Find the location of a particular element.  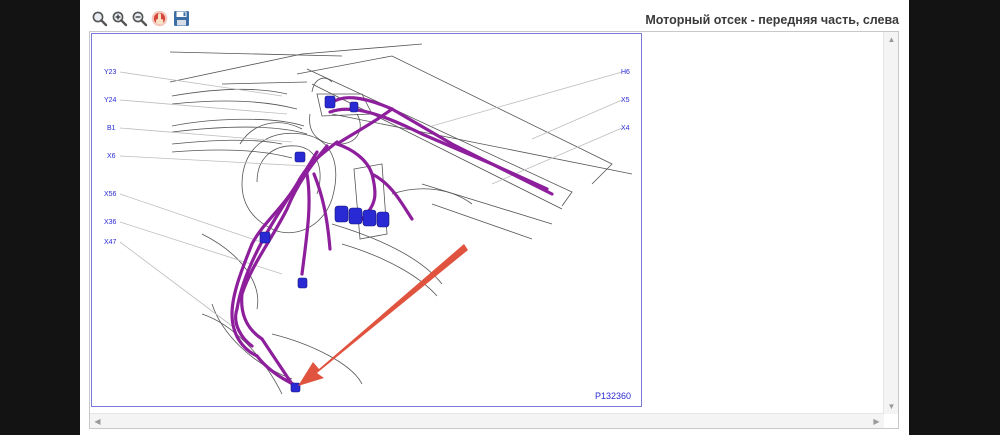

callout-label: B1 is located at coordinates (111, 128).